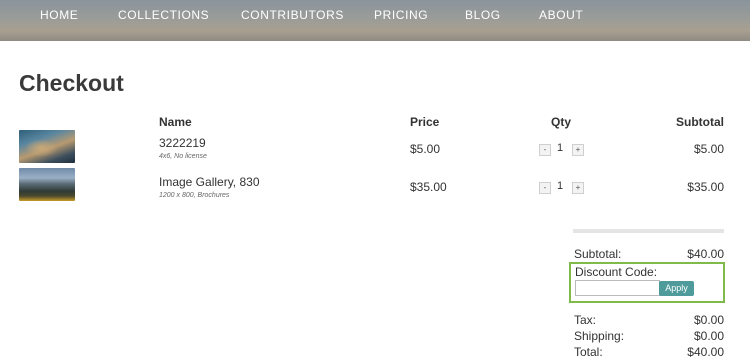  Describe the element at coordinates (182, 143) in the screenshot. I see `product-name: 3222219` at that location.